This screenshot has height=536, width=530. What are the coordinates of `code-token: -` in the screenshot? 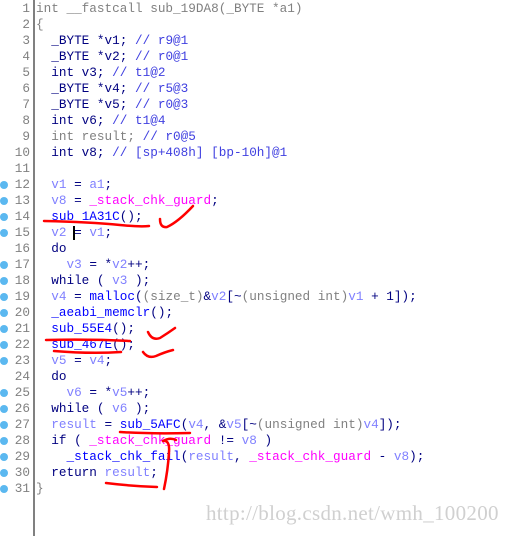 It's located at (382, 456).